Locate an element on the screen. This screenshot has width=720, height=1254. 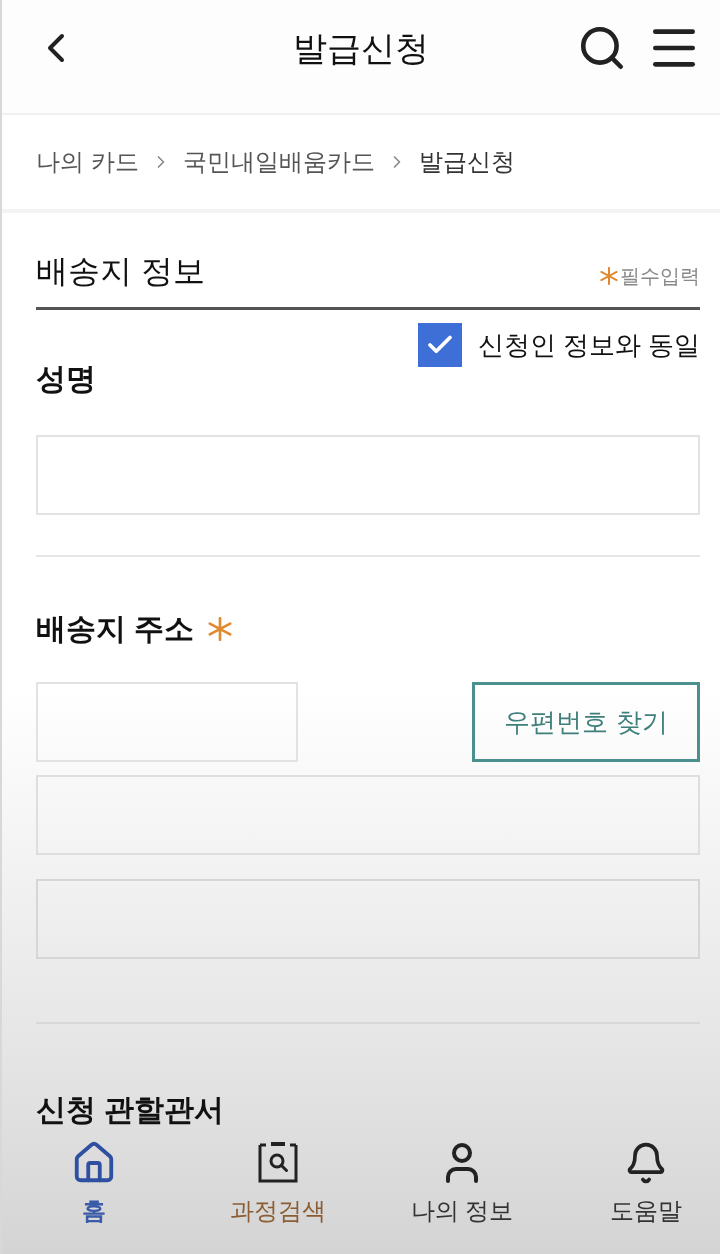
input-field is located at coordinates (368, 475).